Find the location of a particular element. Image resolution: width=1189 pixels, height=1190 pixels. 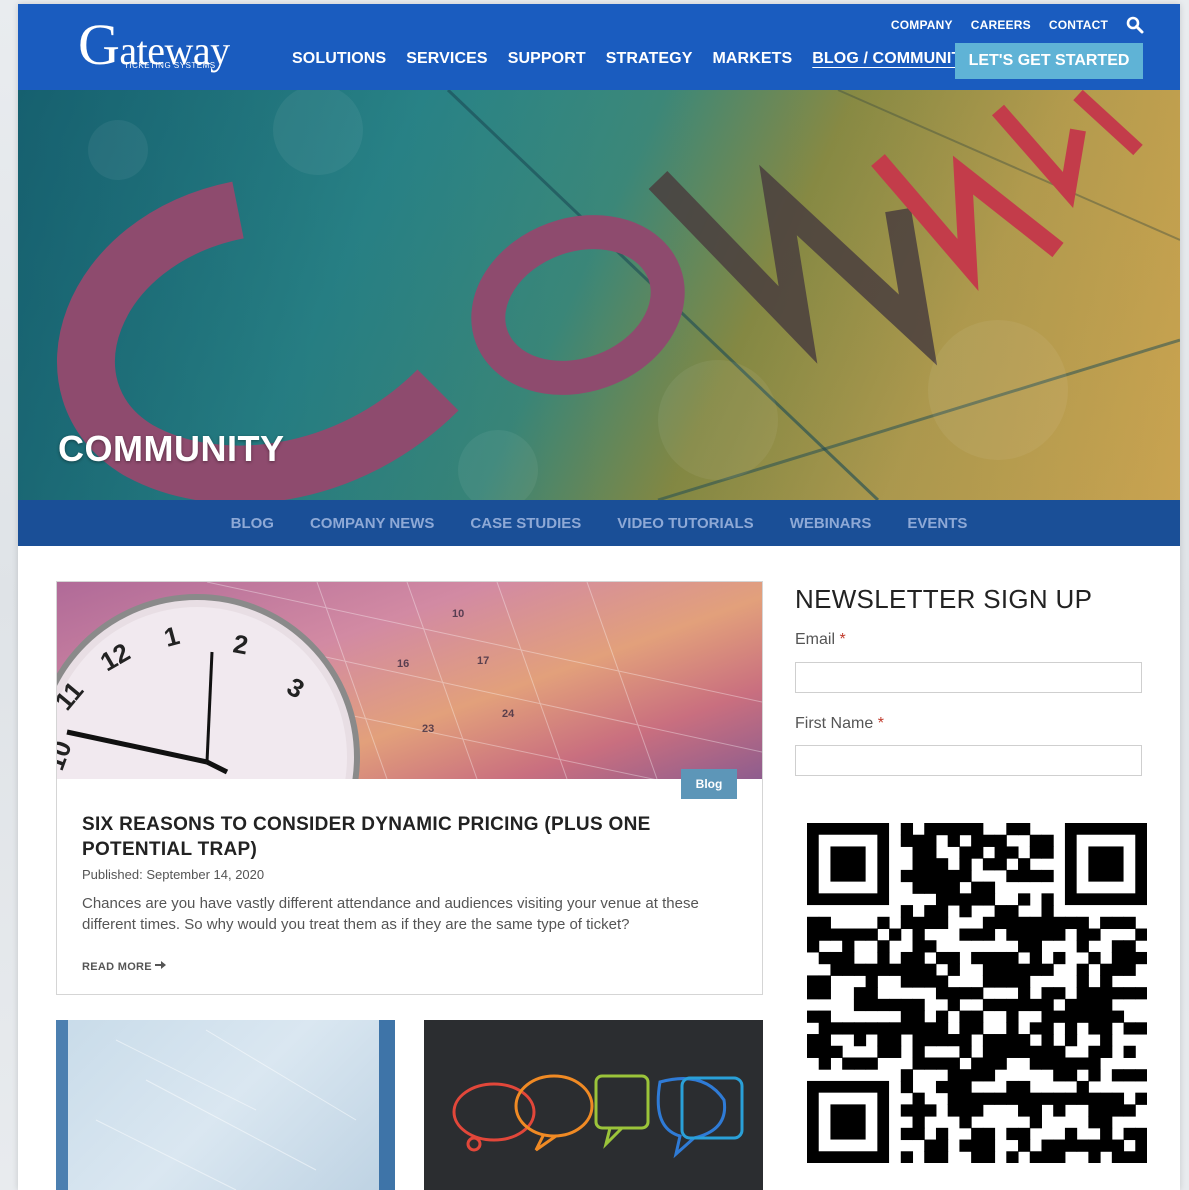

subnav-video-tutorials: VIDEO TUTORIALS is located at coordinates (685, 523).